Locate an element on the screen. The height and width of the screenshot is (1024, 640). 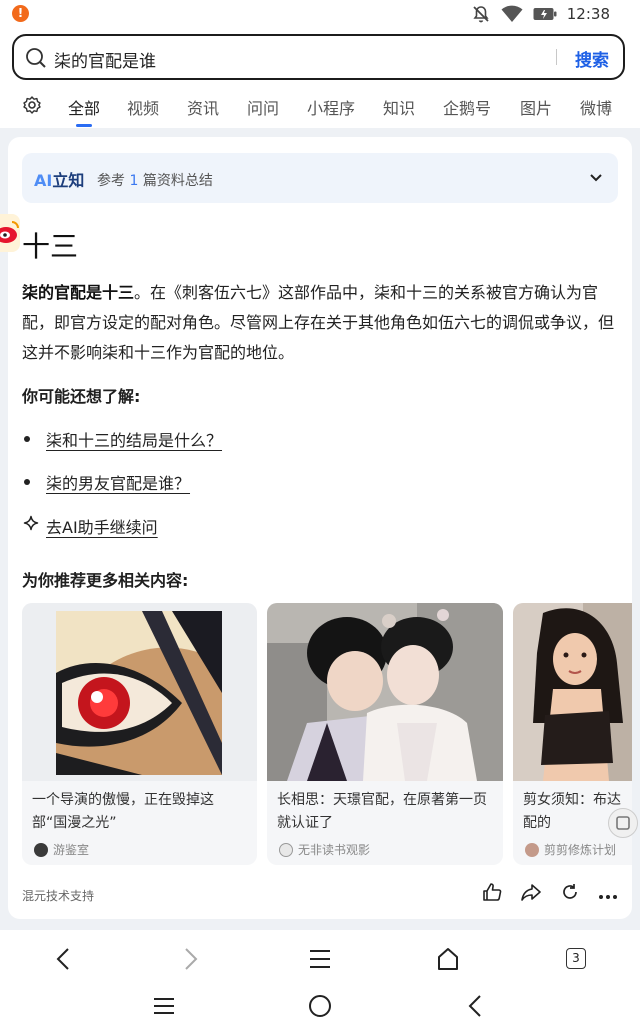
browser-toolbar: 3 is located at coordinates (320, 959).